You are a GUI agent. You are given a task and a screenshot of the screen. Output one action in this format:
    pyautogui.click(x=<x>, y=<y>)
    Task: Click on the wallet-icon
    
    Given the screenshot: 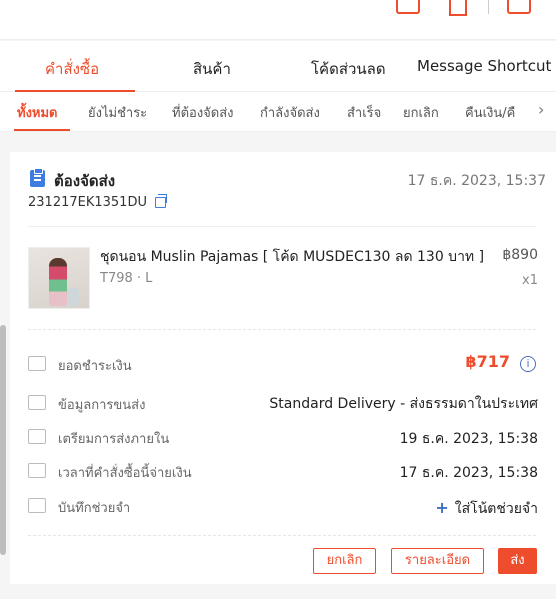 What is the action you would take?
    pyautogui.click(x=37, y=363)
    